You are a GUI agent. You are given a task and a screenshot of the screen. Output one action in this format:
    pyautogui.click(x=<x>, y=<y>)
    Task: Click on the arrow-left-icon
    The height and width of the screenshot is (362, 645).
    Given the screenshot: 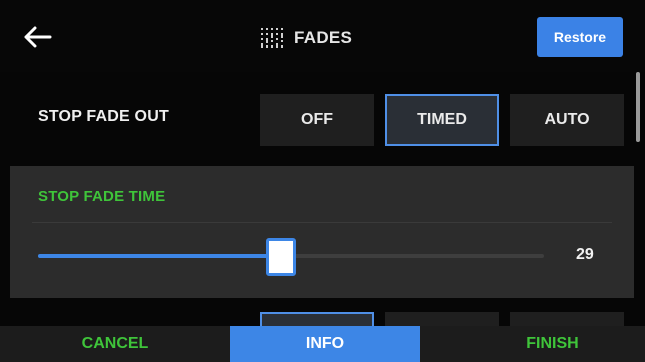 What is the action you would take?
    pyautogui.click(x=38, y=37)
    